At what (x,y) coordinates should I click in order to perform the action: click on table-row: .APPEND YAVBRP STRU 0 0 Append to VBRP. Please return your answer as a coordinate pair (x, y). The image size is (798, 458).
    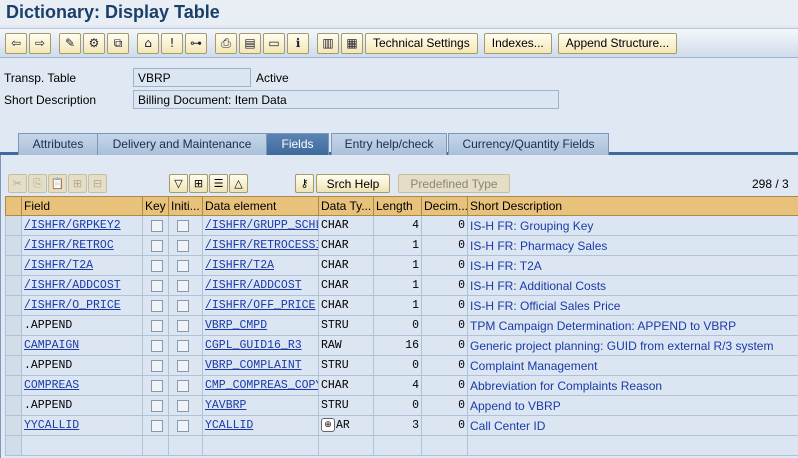
    Looking at the image, I should click on (401, 405).